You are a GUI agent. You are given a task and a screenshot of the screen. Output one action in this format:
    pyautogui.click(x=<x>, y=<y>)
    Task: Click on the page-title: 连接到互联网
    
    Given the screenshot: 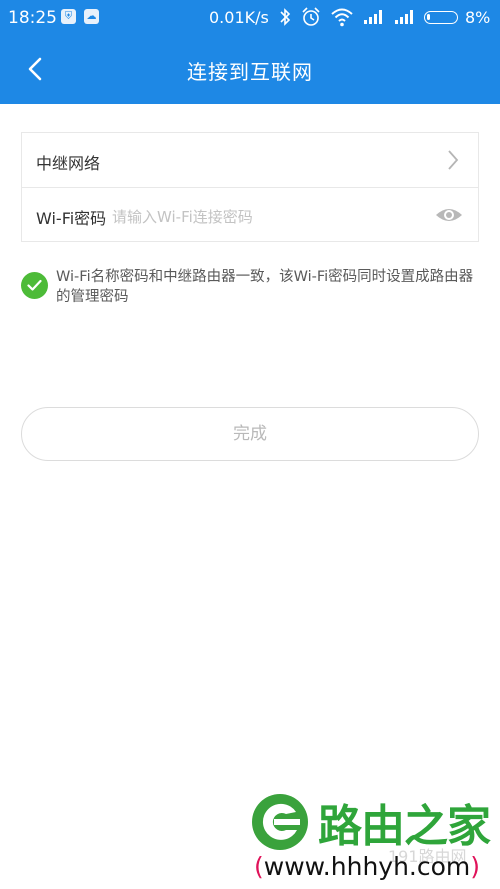 What is the action you would take?
    pyautogui.click(x=250, y=72)
    